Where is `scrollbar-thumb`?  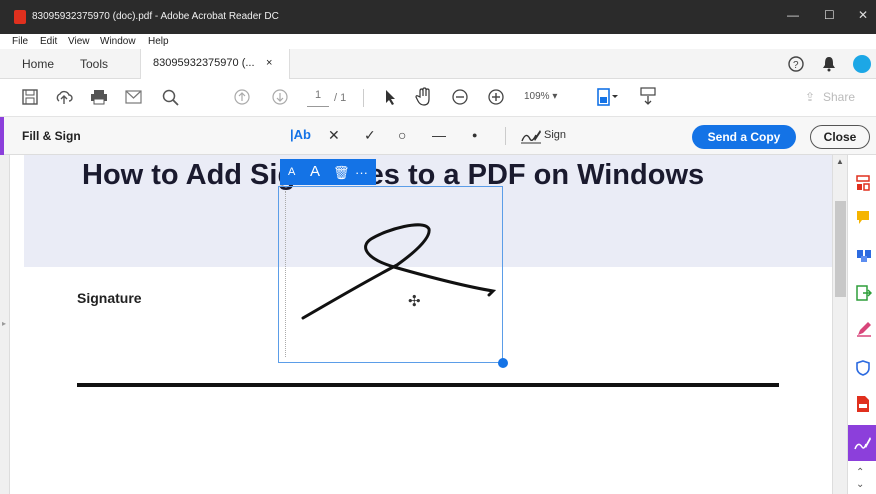 scrollbar-thumb is located at coordinates (840, 249).